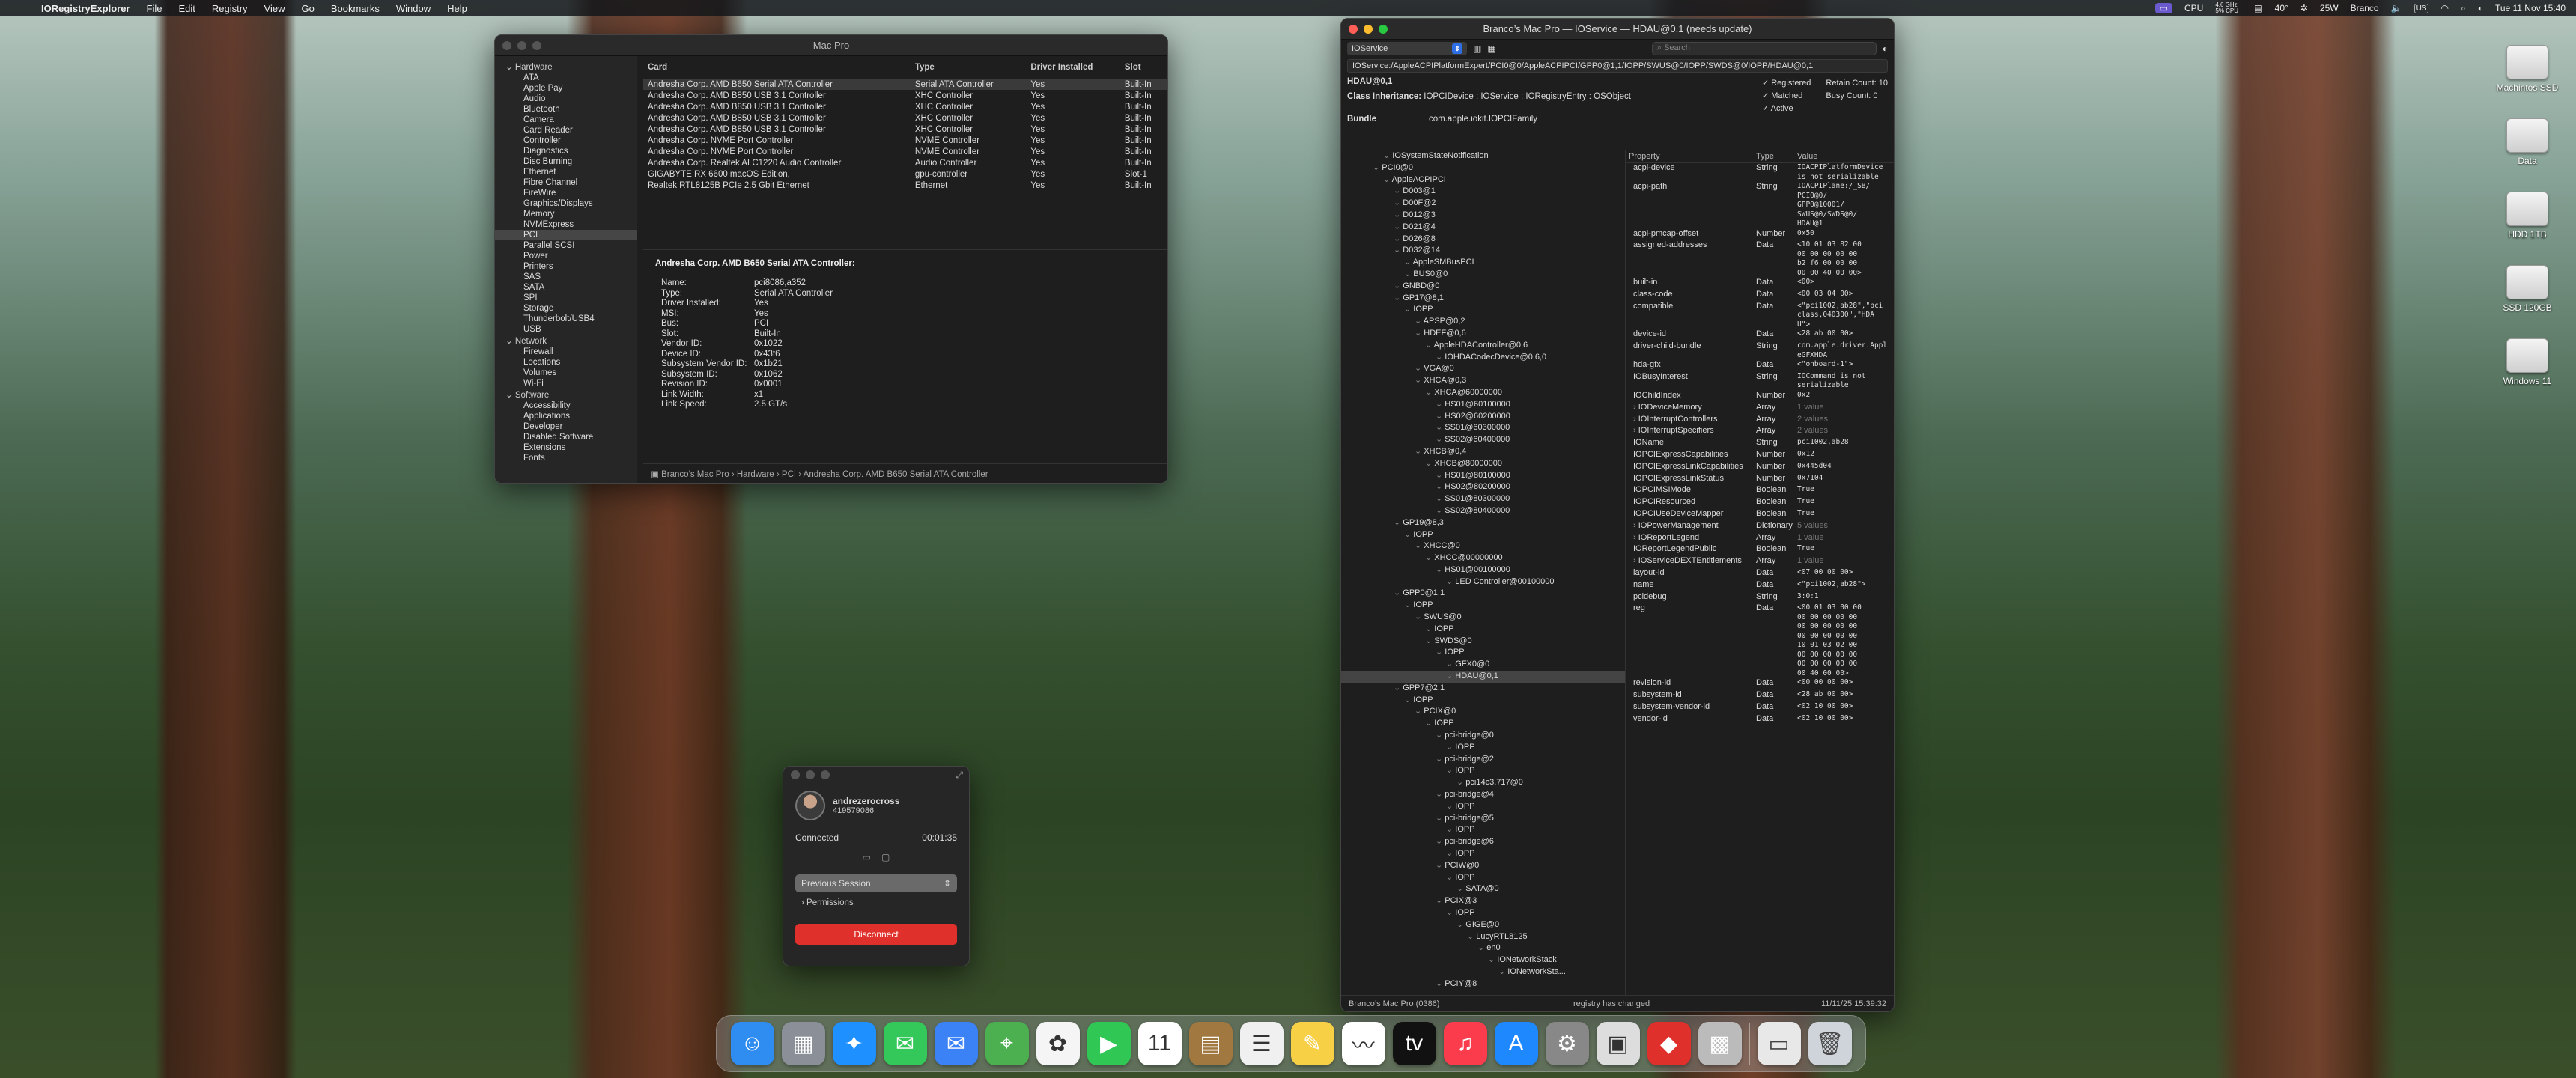 This screenshot has height=1078, width=2576. Describe the element at coordinates (1760, 562) in the screenshot. I see `property-row: › IOServiceDEXTEntitlements Array 1 value` at that location.